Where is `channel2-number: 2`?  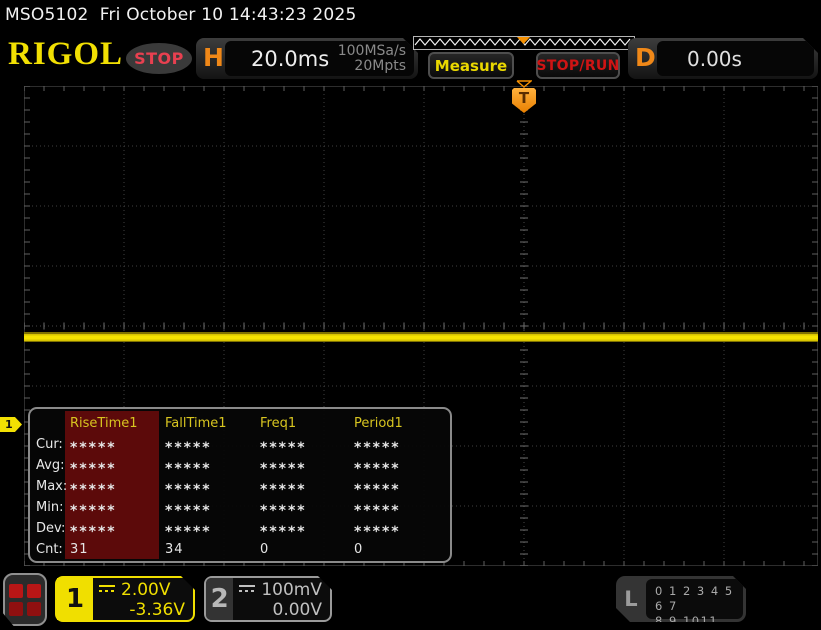
channel2-number: 2 is located at coordinates (219, 599).